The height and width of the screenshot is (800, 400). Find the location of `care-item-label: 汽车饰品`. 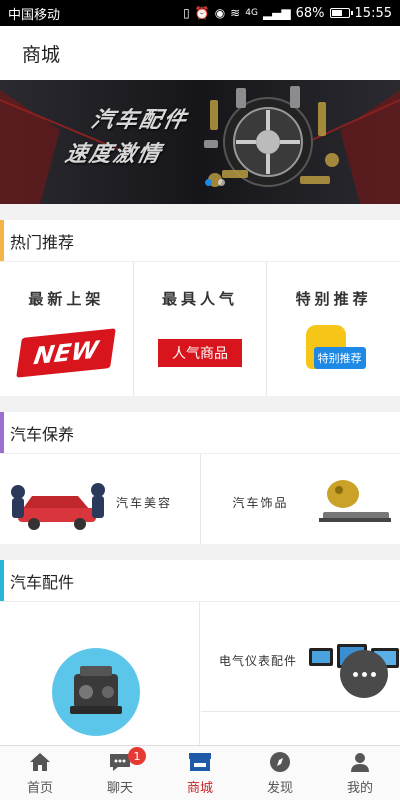

care-item-label: 汽车饰品 is located at coordinates (260, 503).